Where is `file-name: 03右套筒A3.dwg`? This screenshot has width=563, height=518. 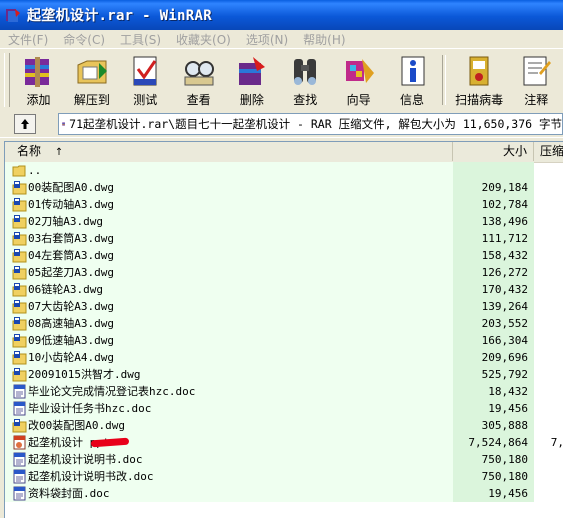
file-name: 03右套筒A3.dwg is located at coordinates (71, 238).